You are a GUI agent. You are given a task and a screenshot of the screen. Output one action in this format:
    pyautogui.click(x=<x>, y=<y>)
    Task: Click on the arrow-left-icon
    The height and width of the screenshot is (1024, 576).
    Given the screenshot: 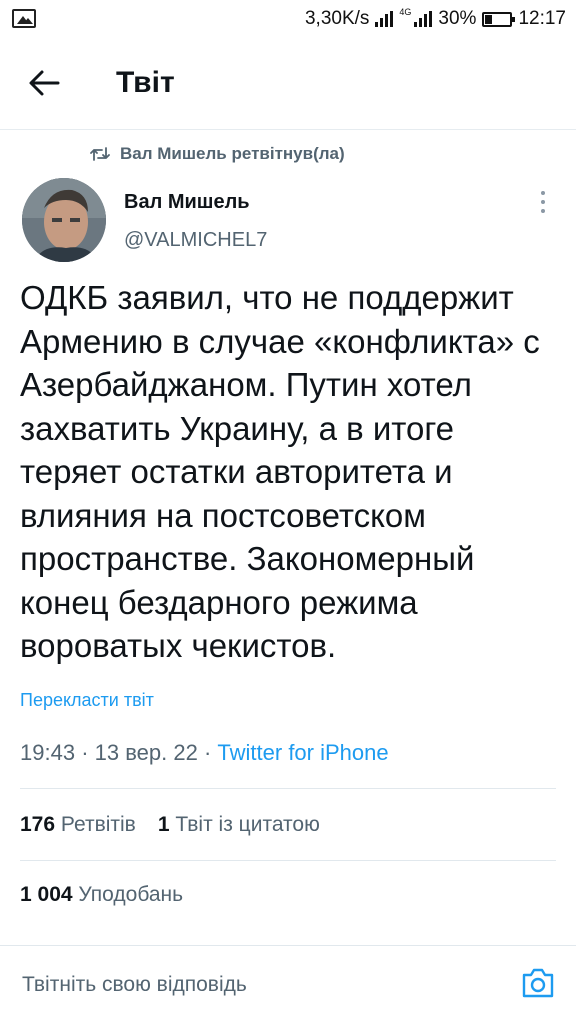 What is the action you would take?
    pyautogui.click(x=44, y=83)
    